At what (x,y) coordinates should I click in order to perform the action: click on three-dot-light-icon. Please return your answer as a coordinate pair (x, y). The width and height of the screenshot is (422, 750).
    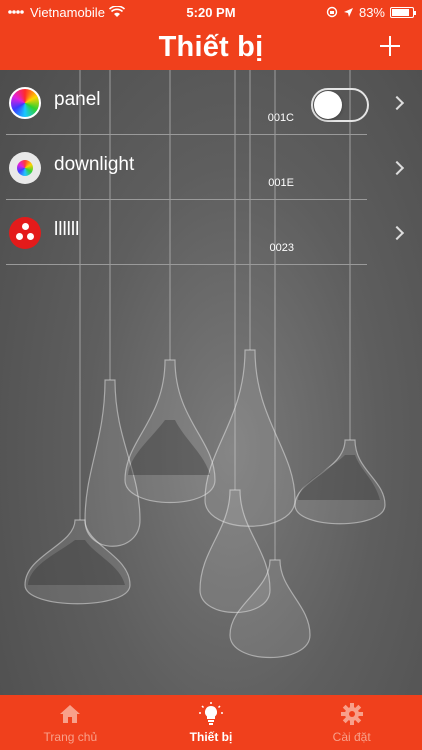
    Looking at the image, I should click on (25, 233).